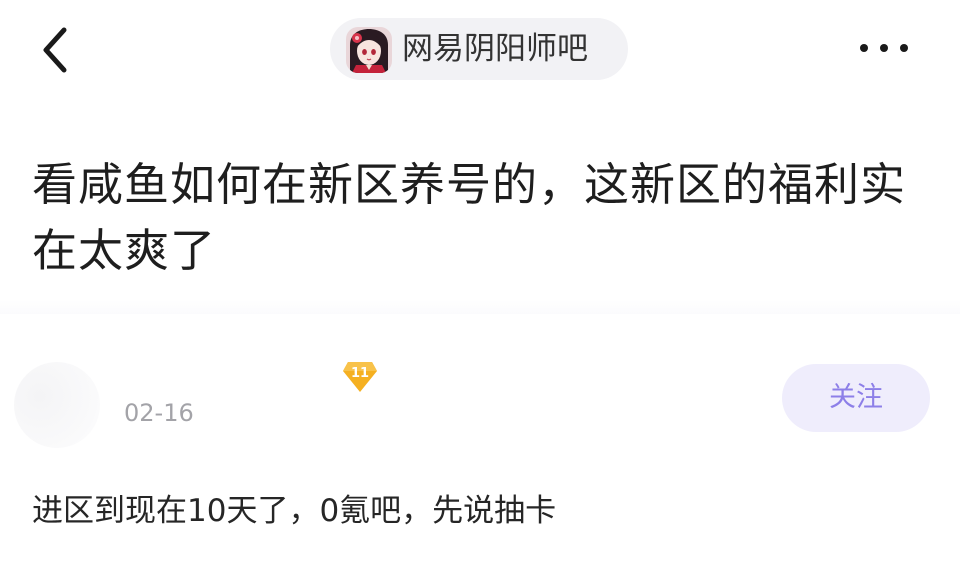  What do you see at coordinates (55, 50) in the screenshot?
I see `chevron-left-icon` at bounding box center [55, 50].